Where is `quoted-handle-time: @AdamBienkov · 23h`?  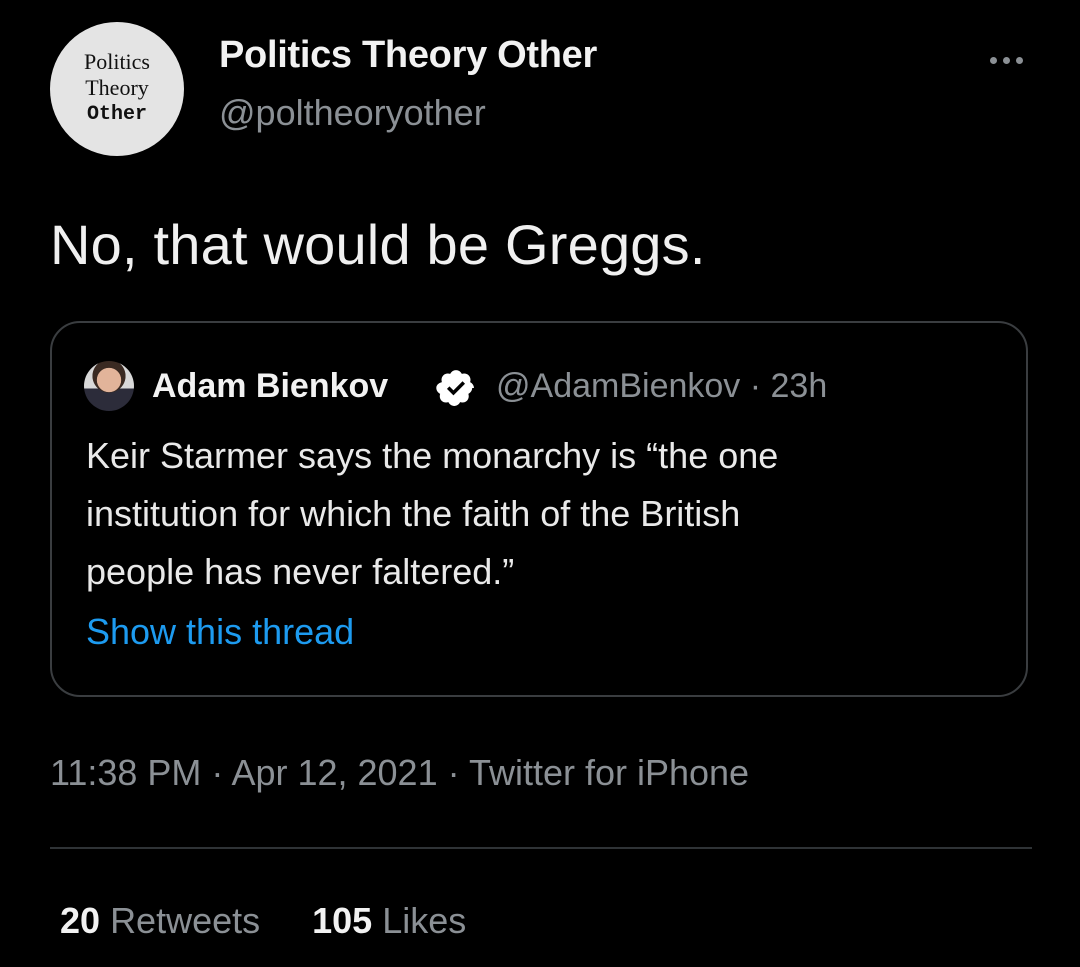 quoted-handle-time: @AdamBienkov · 23h is located at coordinates (661, 386).